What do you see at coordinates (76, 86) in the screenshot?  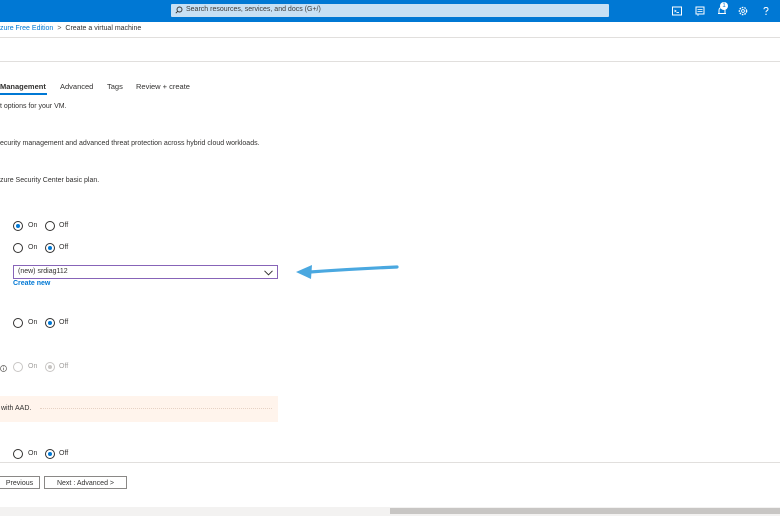 I see `tab-advanced: Advanced` at bounding box center [76, 86].